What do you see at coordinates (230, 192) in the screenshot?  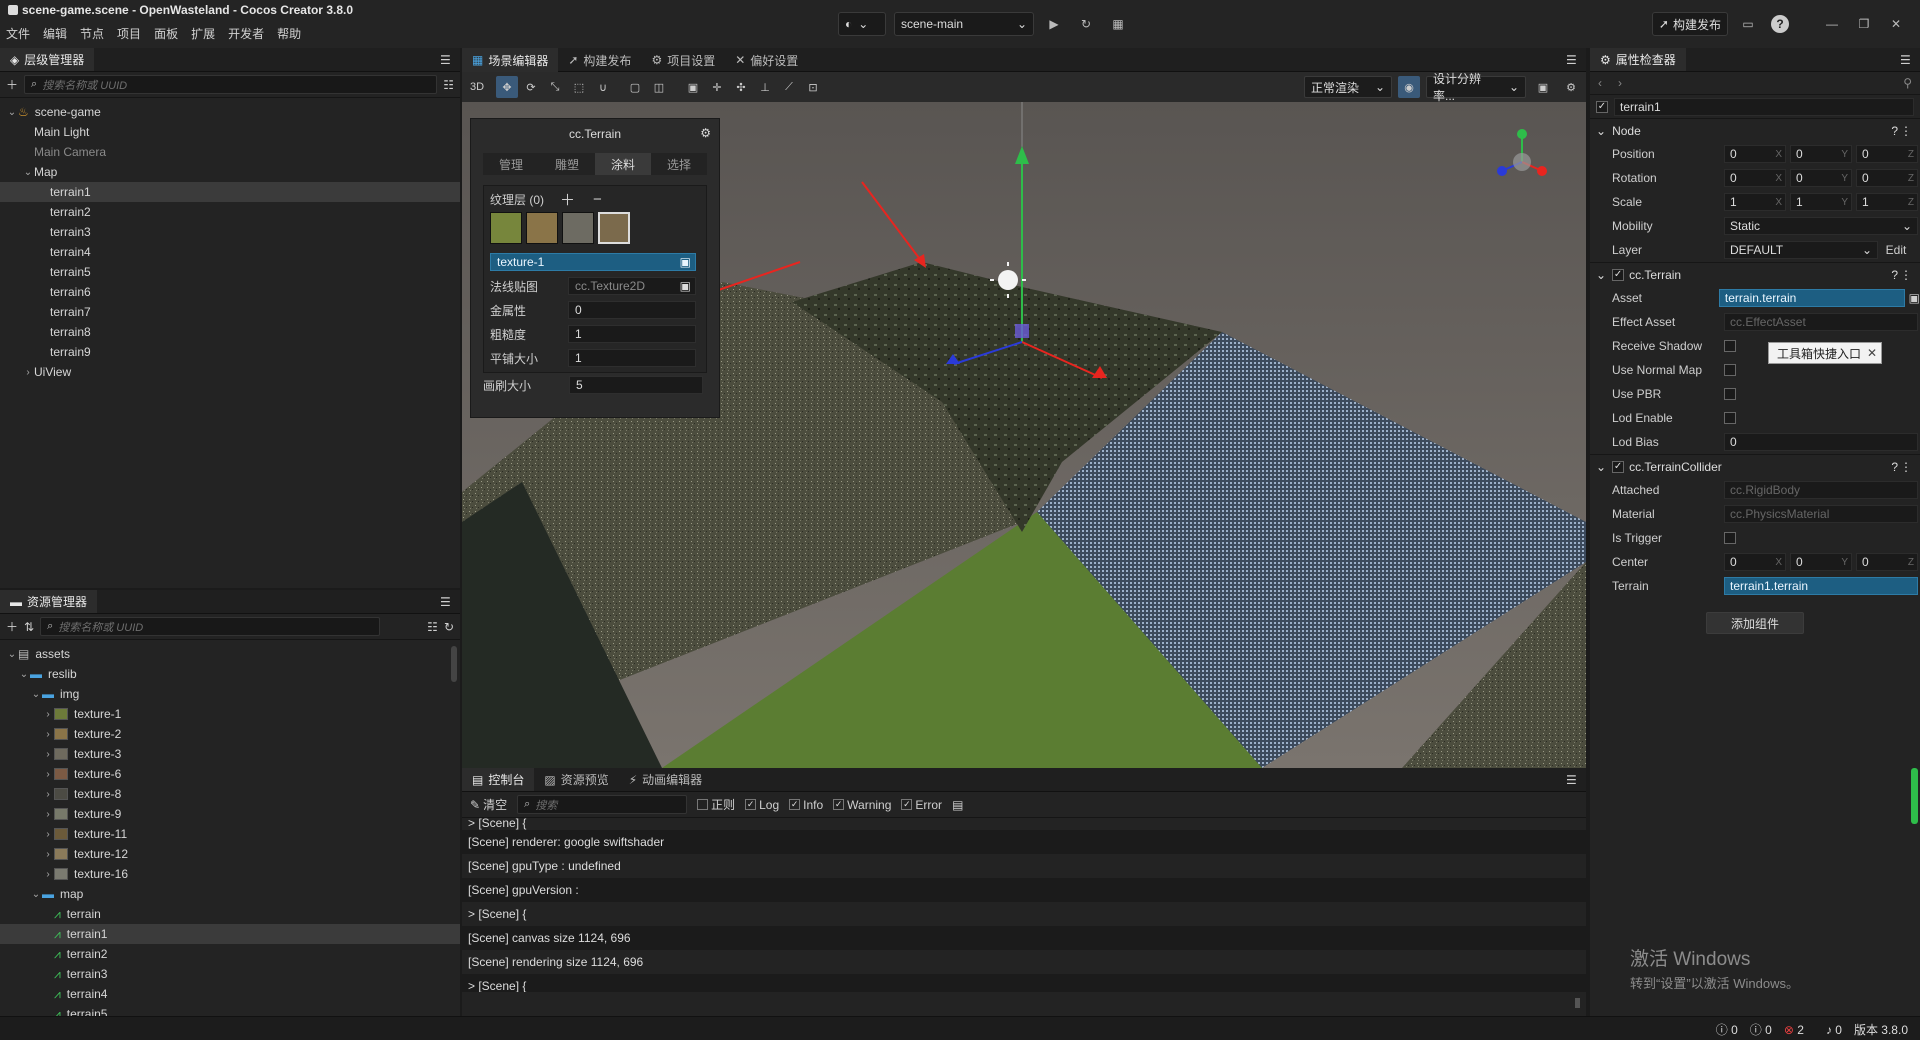 I see `hierarchy-node: terrain1` at bounding box center [230, 192].